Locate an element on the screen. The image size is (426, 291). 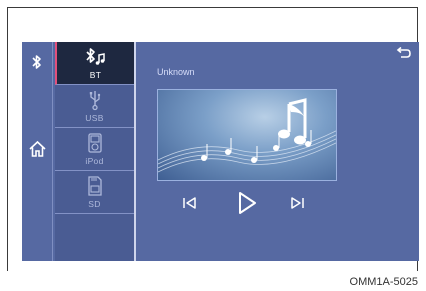
left-sidebar is located at coordinates (37, 151).